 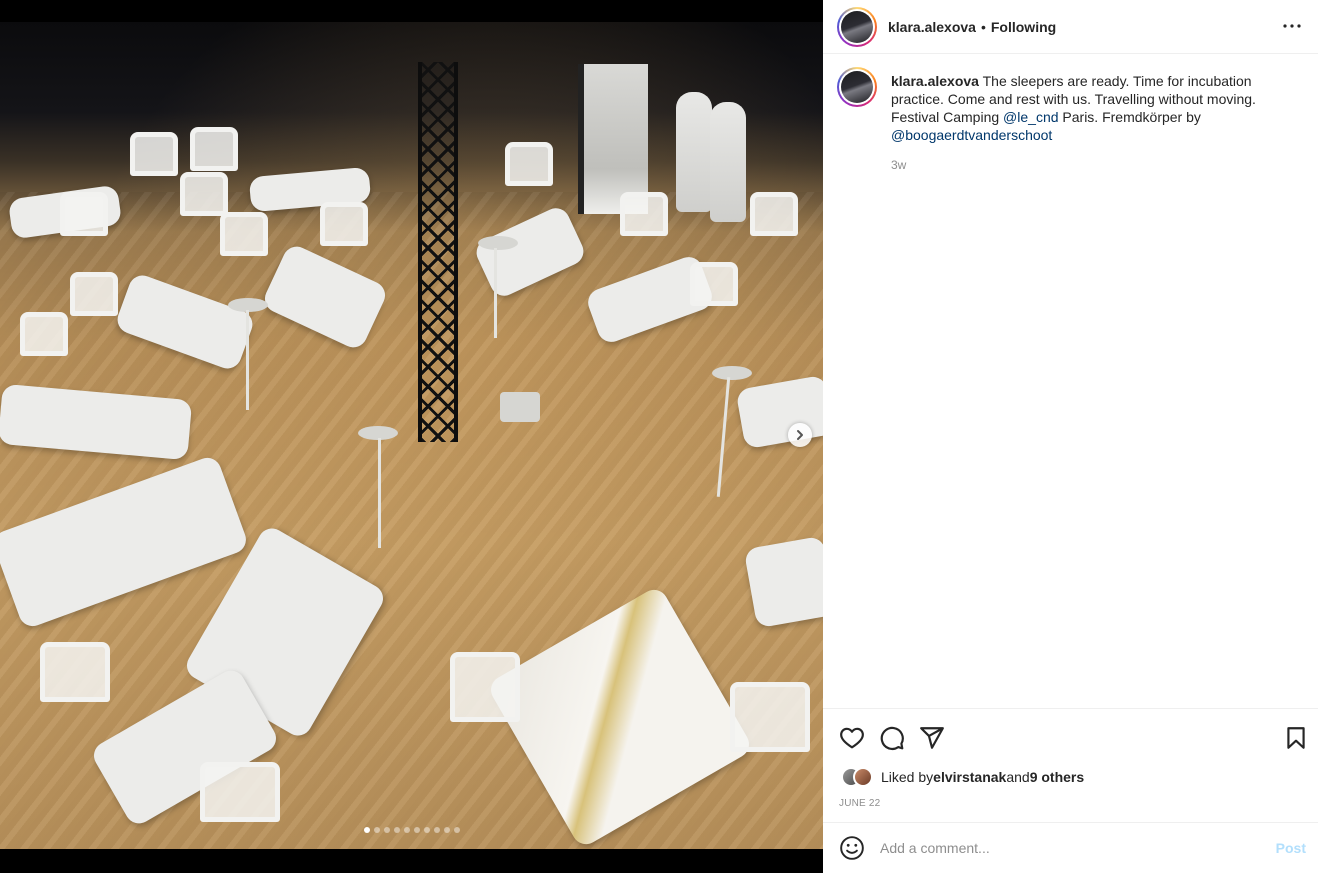 I want to click on more-horizontal-icon, so click(x=1292, y=26).